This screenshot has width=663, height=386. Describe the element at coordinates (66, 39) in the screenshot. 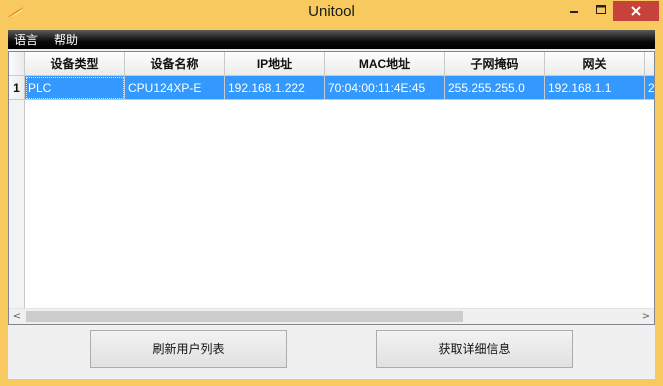

I see `menu-help: 帮助` at that location.